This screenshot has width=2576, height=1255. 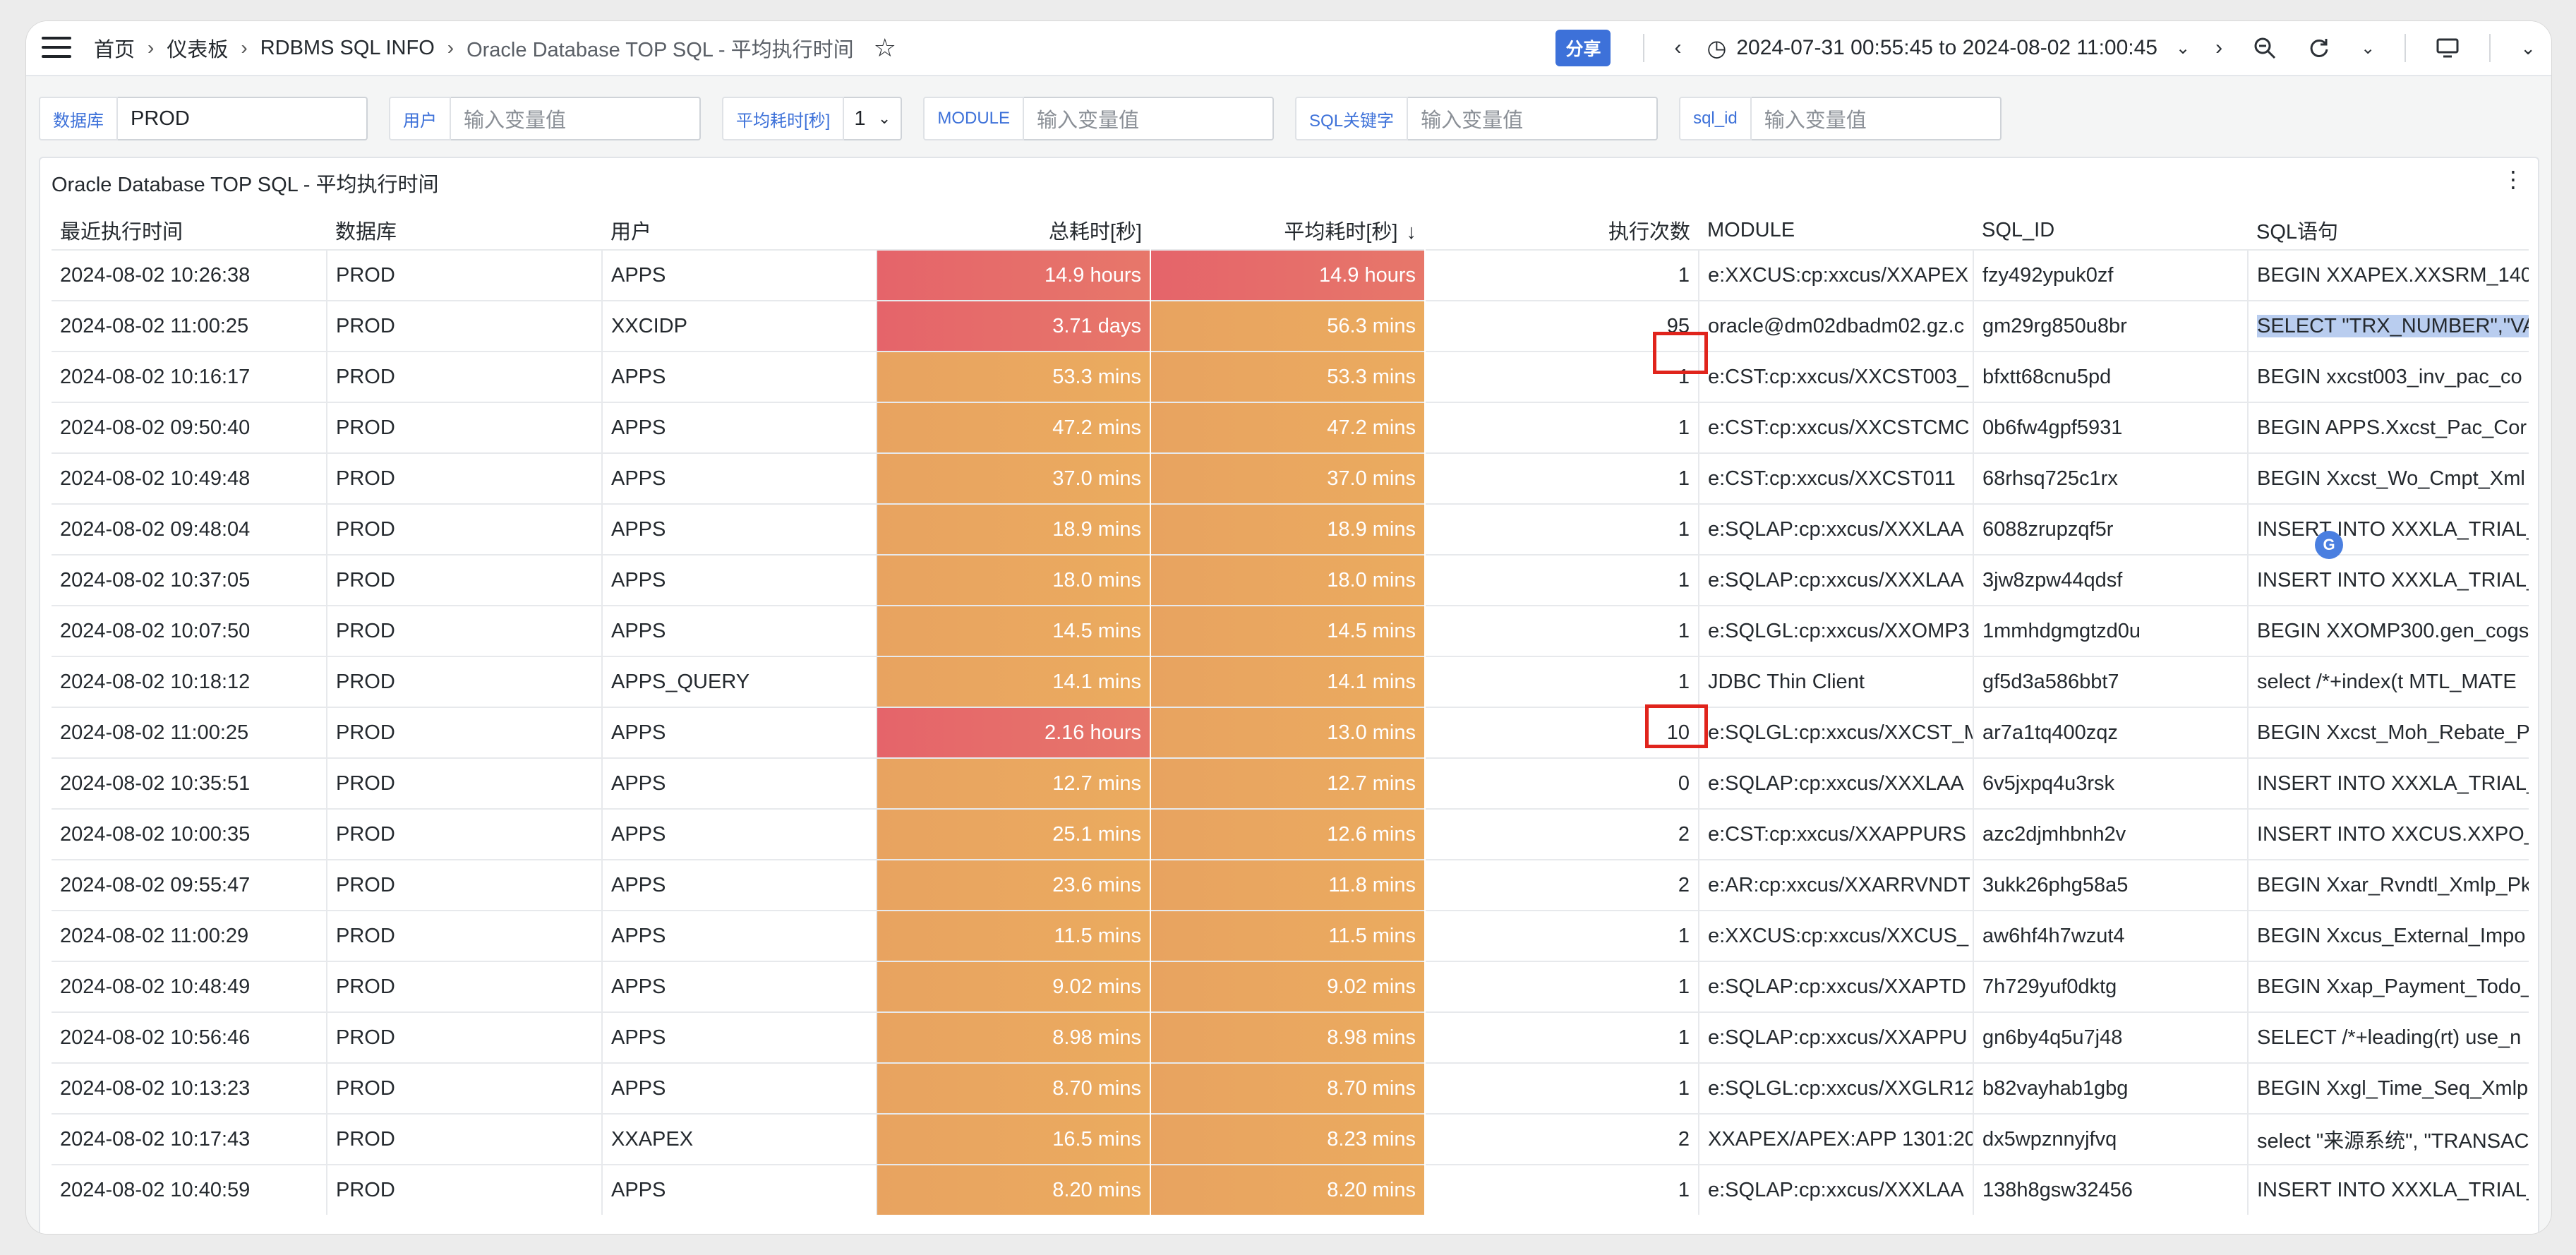 I want to click on variable-label: 数据库, so click(x=78, y=118).